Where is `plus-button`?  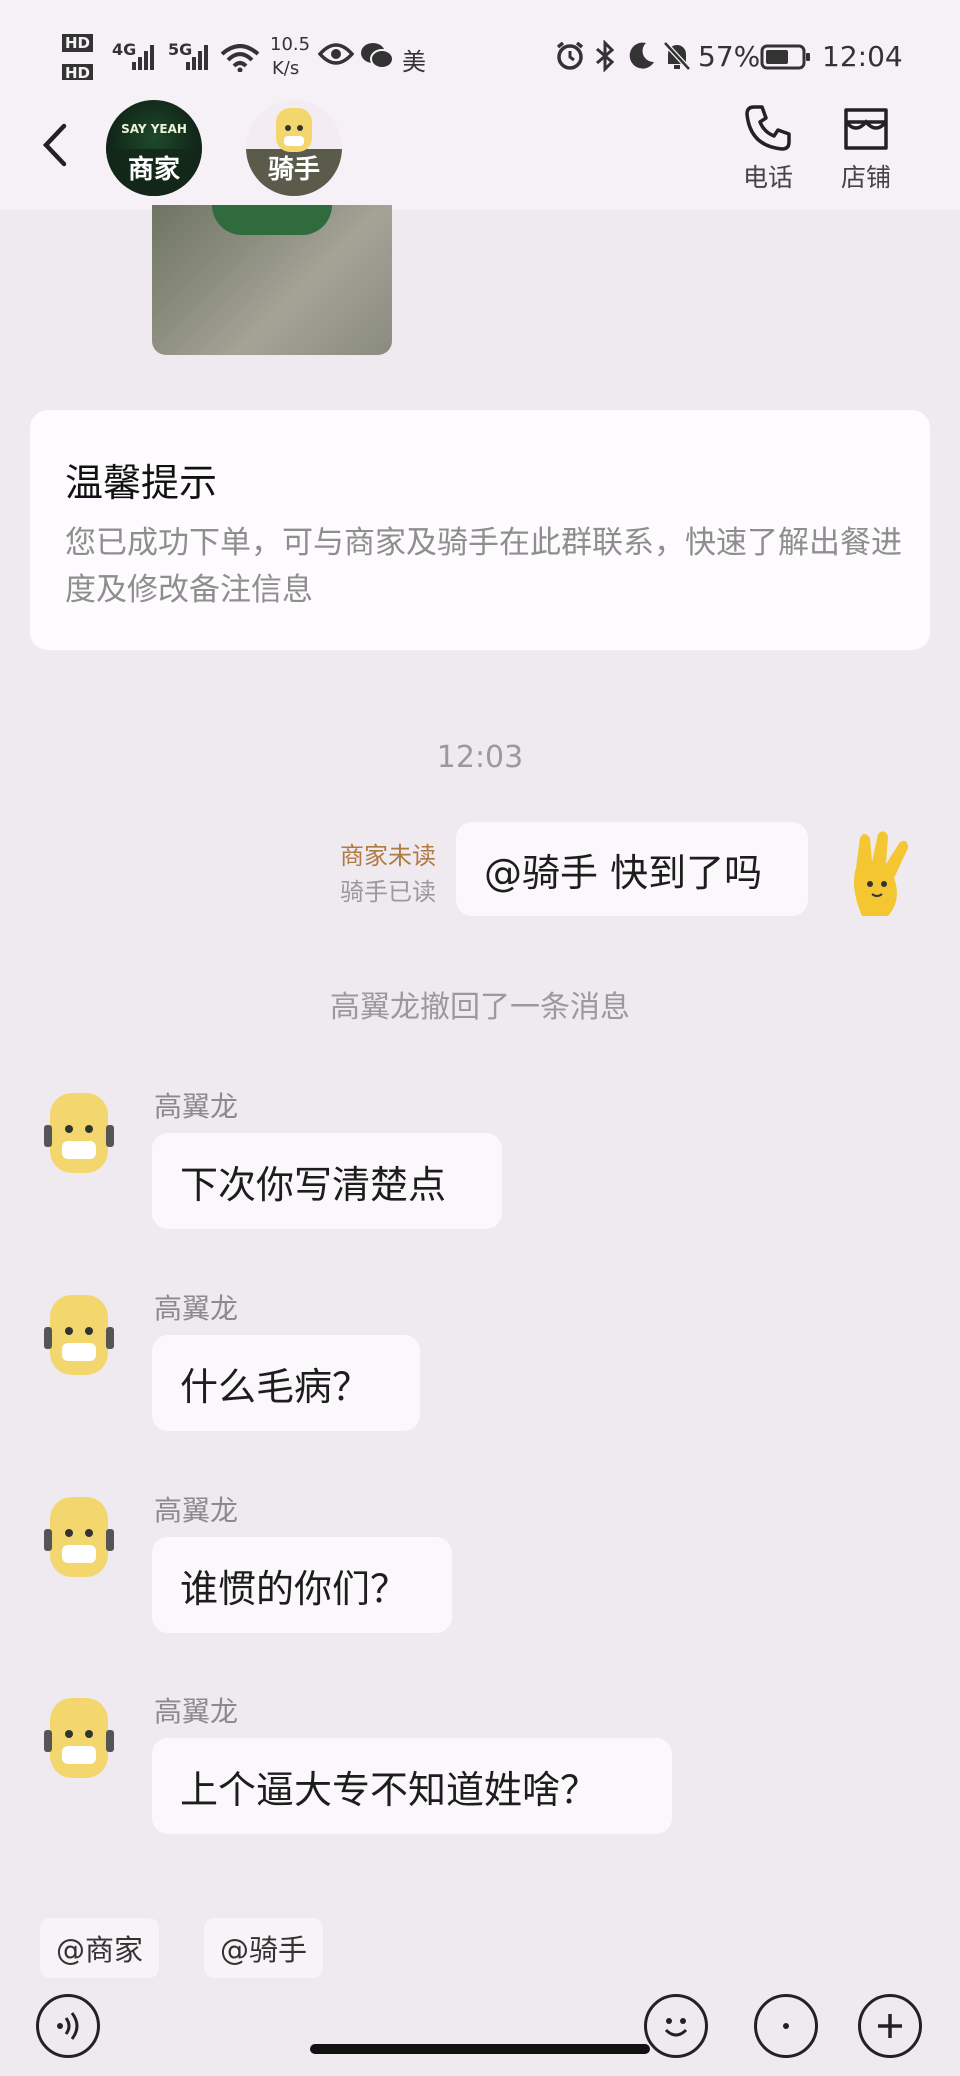 plus-button is located at coordinates (890, 2026).